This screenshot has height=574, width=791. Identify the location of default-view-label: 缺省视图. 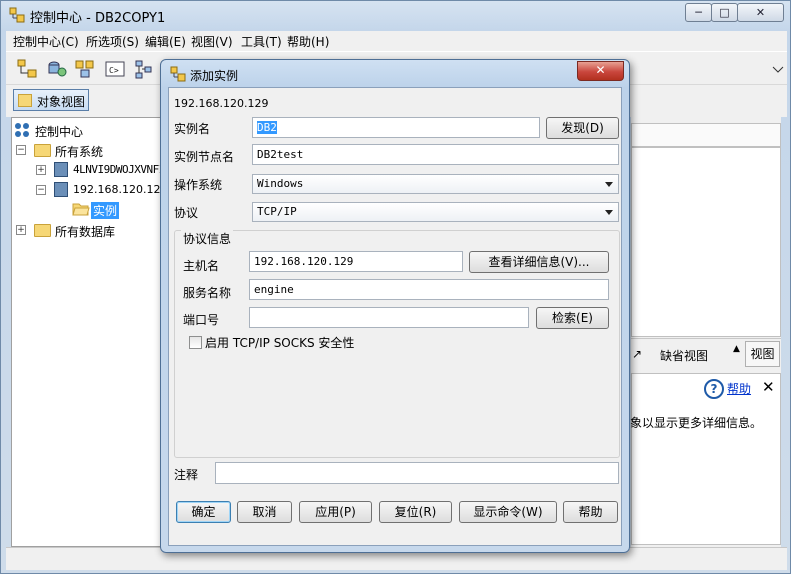
(684, 355).